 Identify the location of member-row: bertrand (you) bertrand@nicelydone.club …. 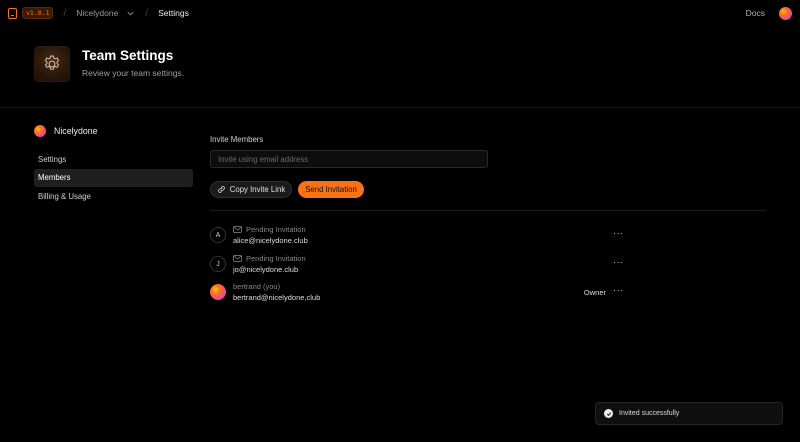
(420, 292).